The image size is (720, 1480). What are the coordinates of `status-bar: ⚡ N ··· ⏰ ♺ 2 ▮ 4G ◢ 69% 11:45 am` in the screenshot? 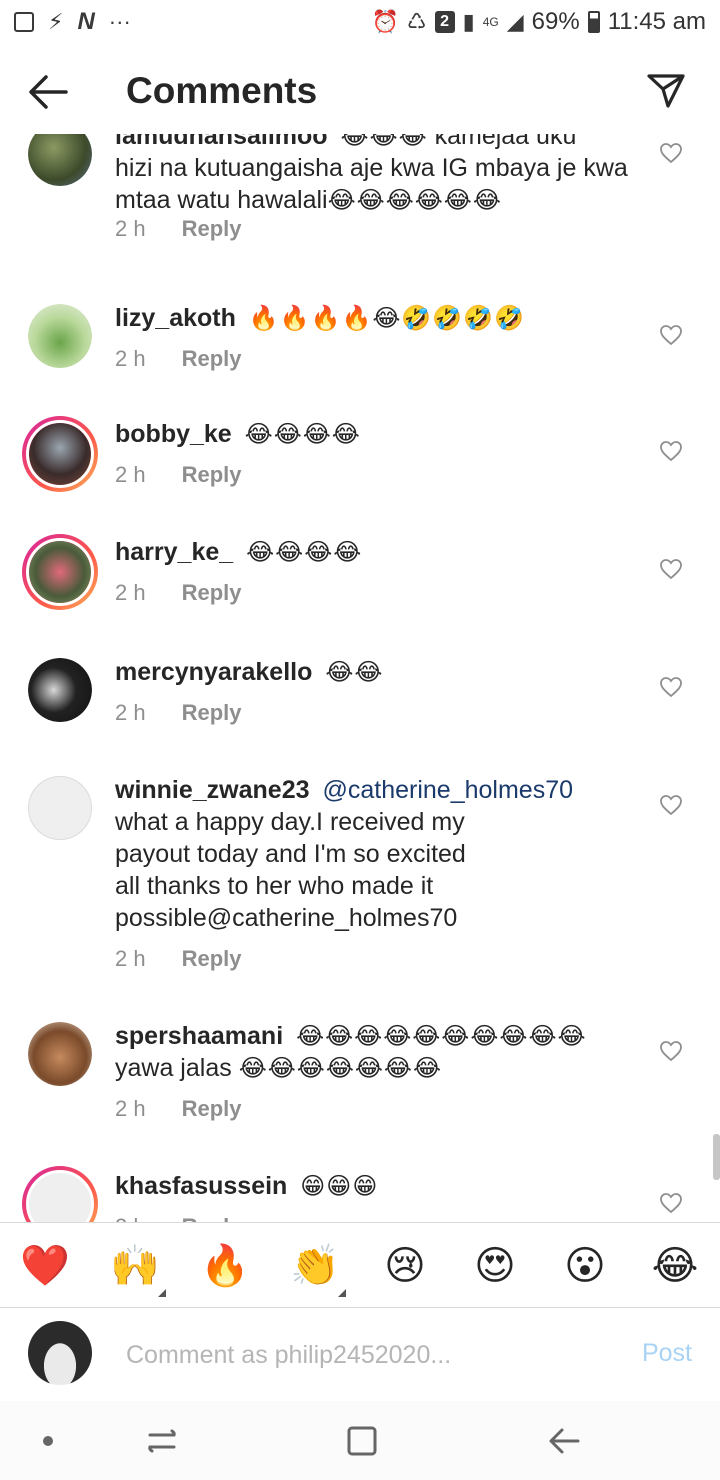 It's located at (360, 22).